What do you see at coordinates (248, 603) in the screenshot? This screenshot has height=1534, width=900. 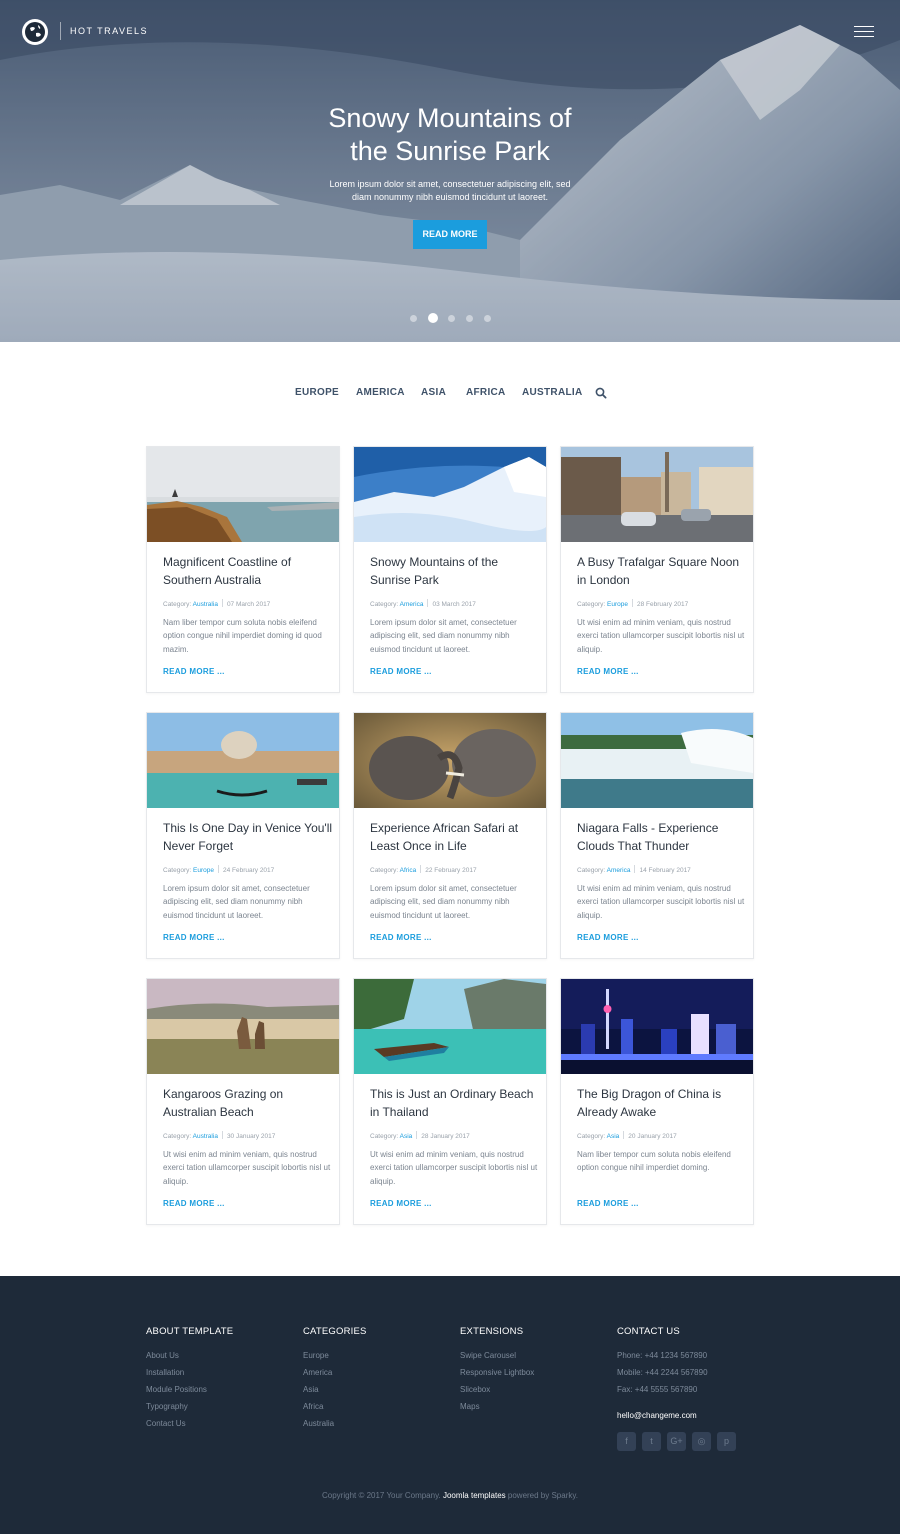 I see `article-meta: Category: Australia 07 March 2017` at bounding box center [248, 603].